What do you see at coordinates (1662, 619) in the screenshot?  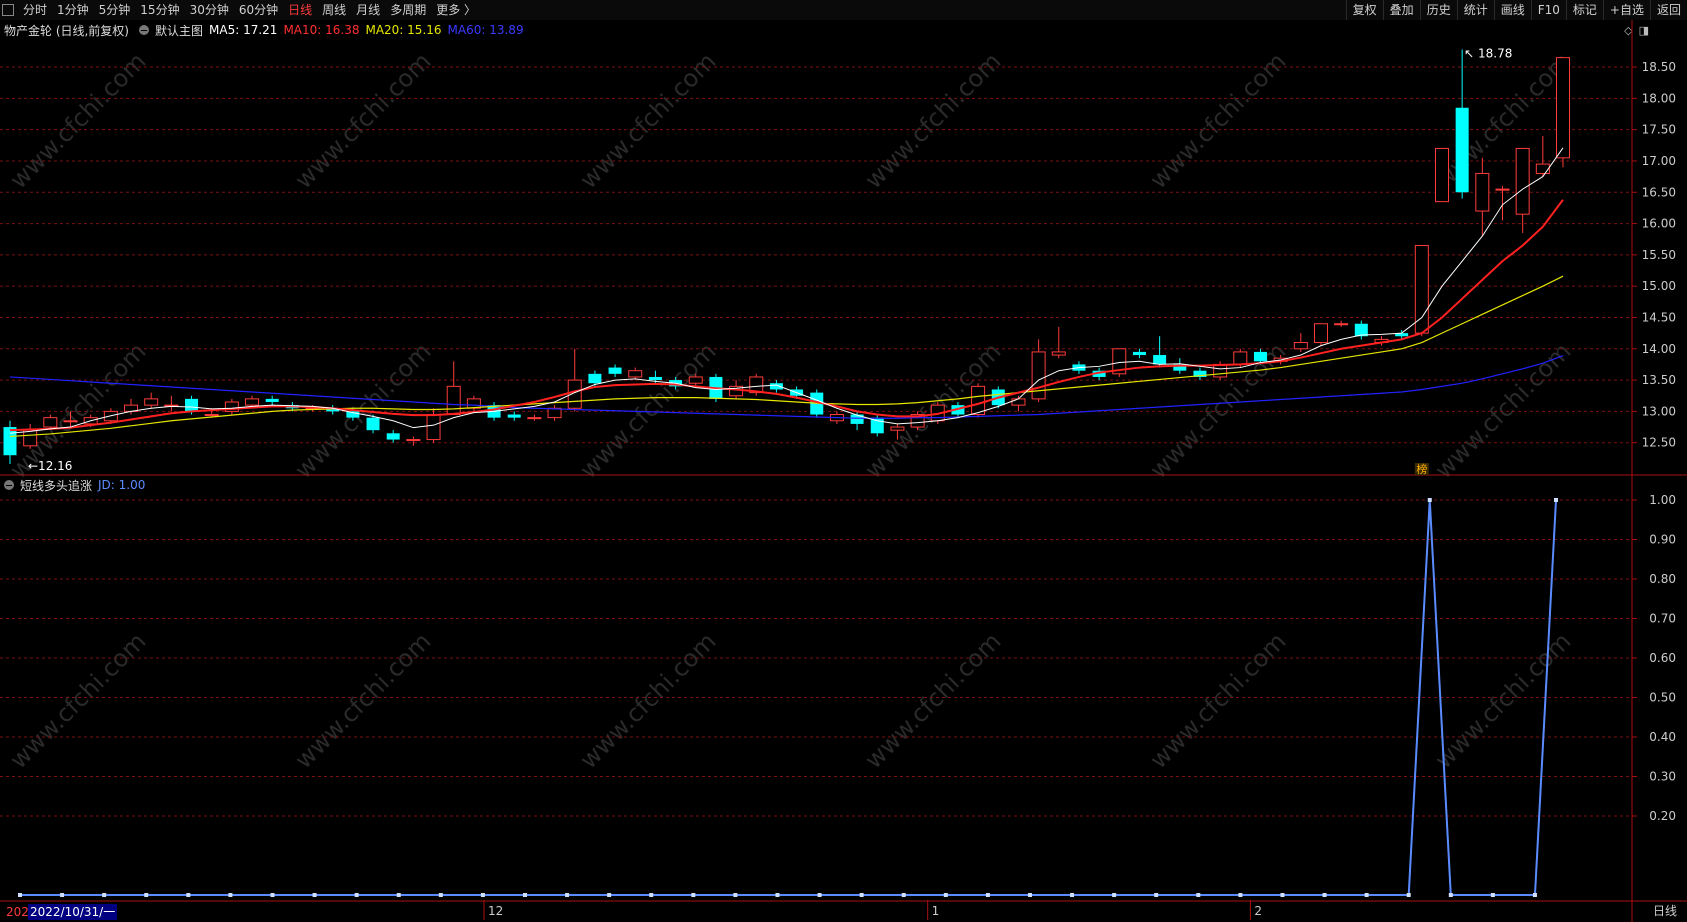 I see `sub-tick-label: 0.70` at bounding box center [1662, 619].